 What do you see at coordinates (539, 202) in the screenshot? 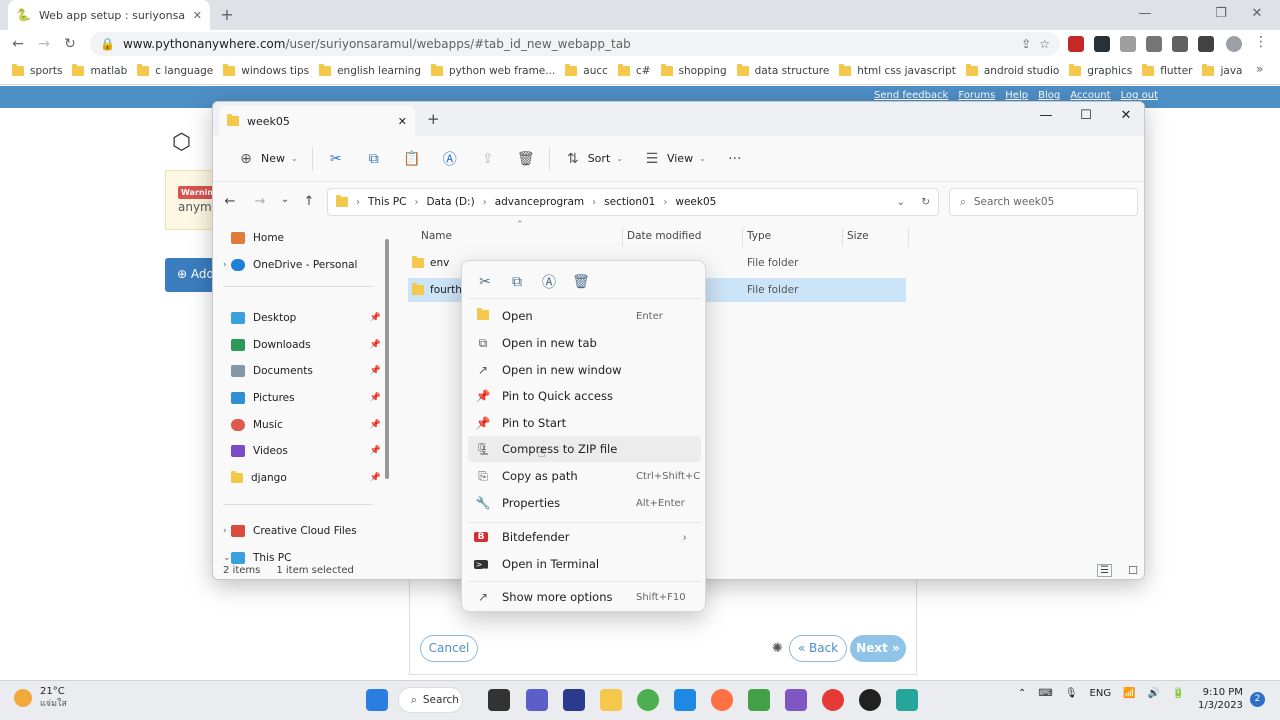
I see `breadcrumb-advanceprogram: advanceprogram` at bounding box center [539, 202].